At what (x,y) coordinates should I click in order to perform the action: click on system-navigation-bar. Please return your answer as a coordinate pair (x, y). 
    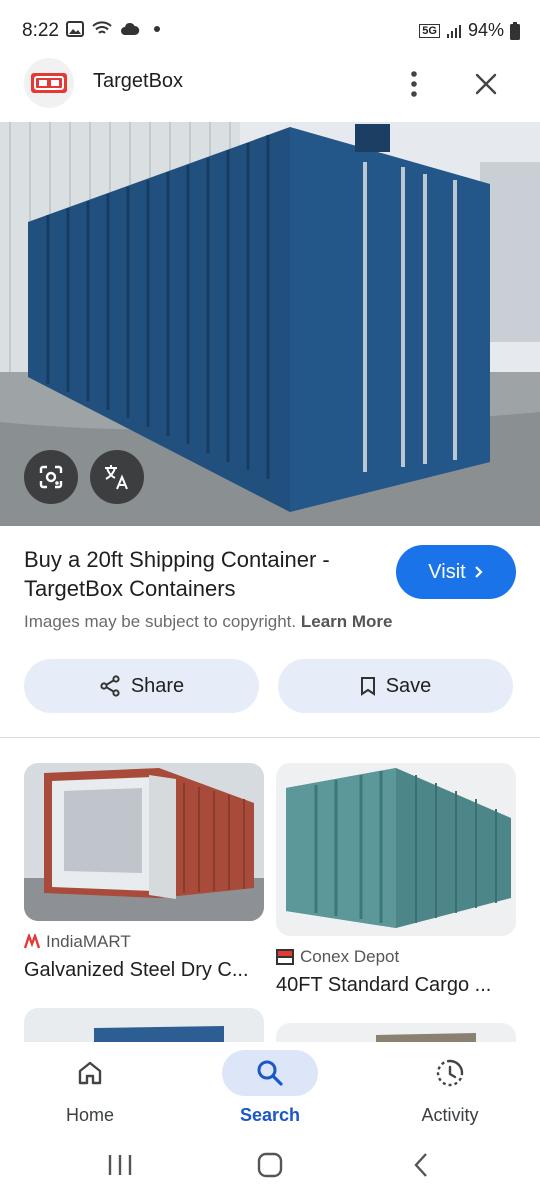
    Looking at the image, I should click on (270, 1170).